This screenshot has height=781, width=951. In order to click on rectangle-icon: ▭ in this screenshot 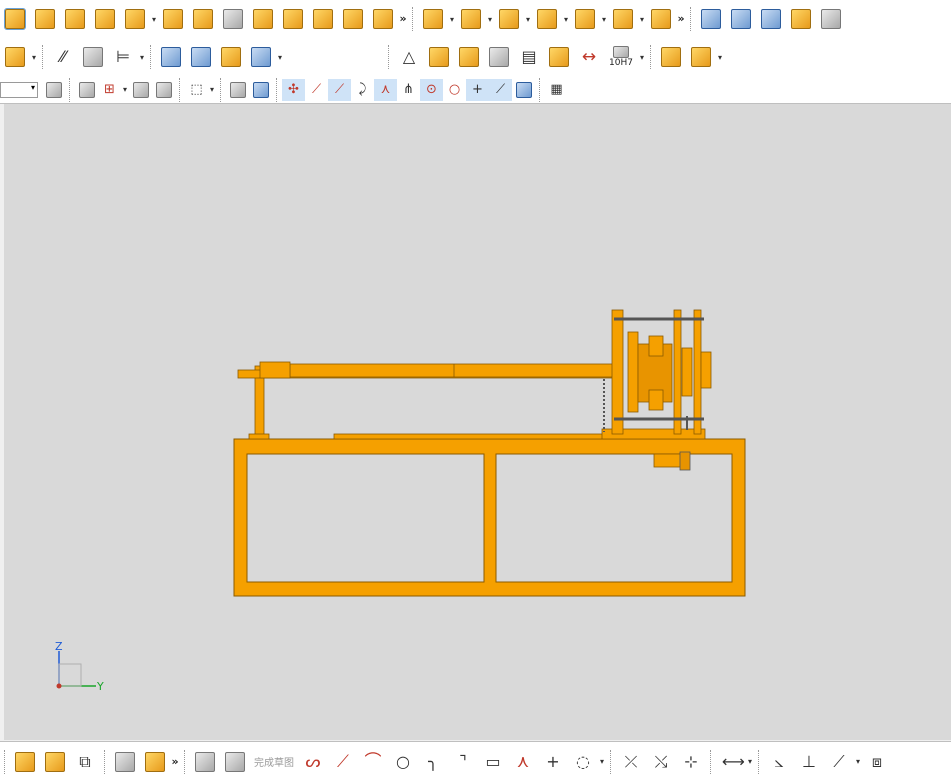, I will do `click(493, 762)`.